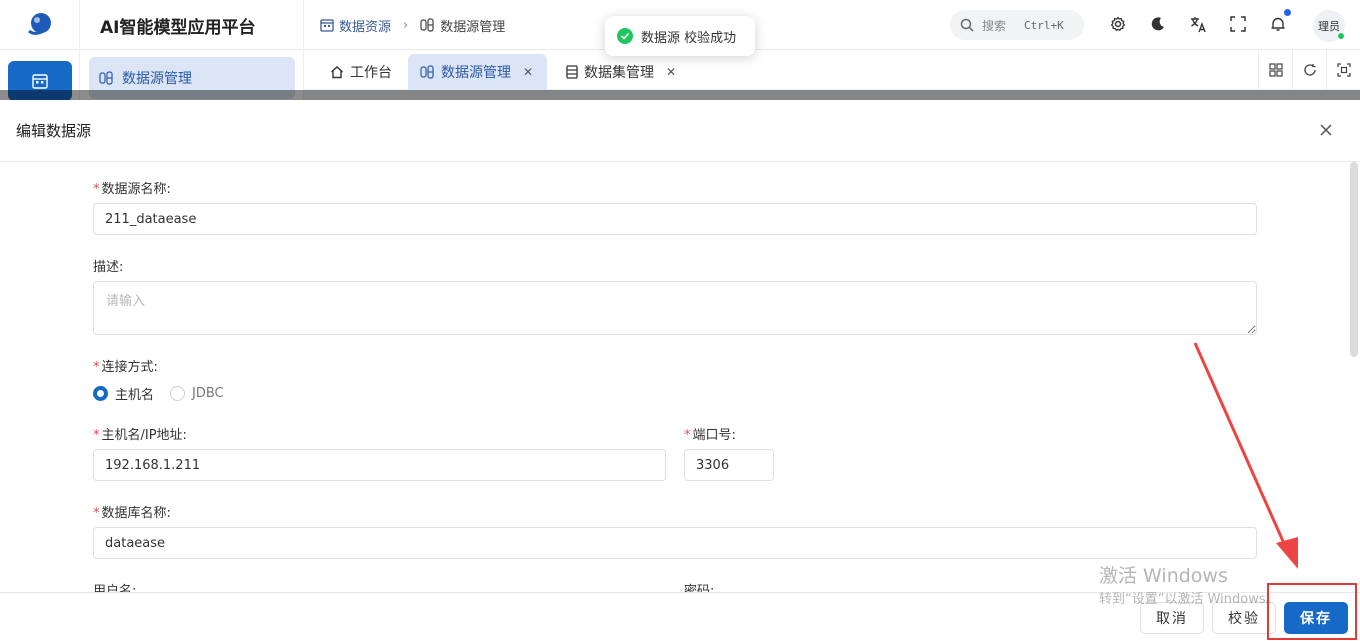  I want to click on notifications-button, so click(1279, 21).